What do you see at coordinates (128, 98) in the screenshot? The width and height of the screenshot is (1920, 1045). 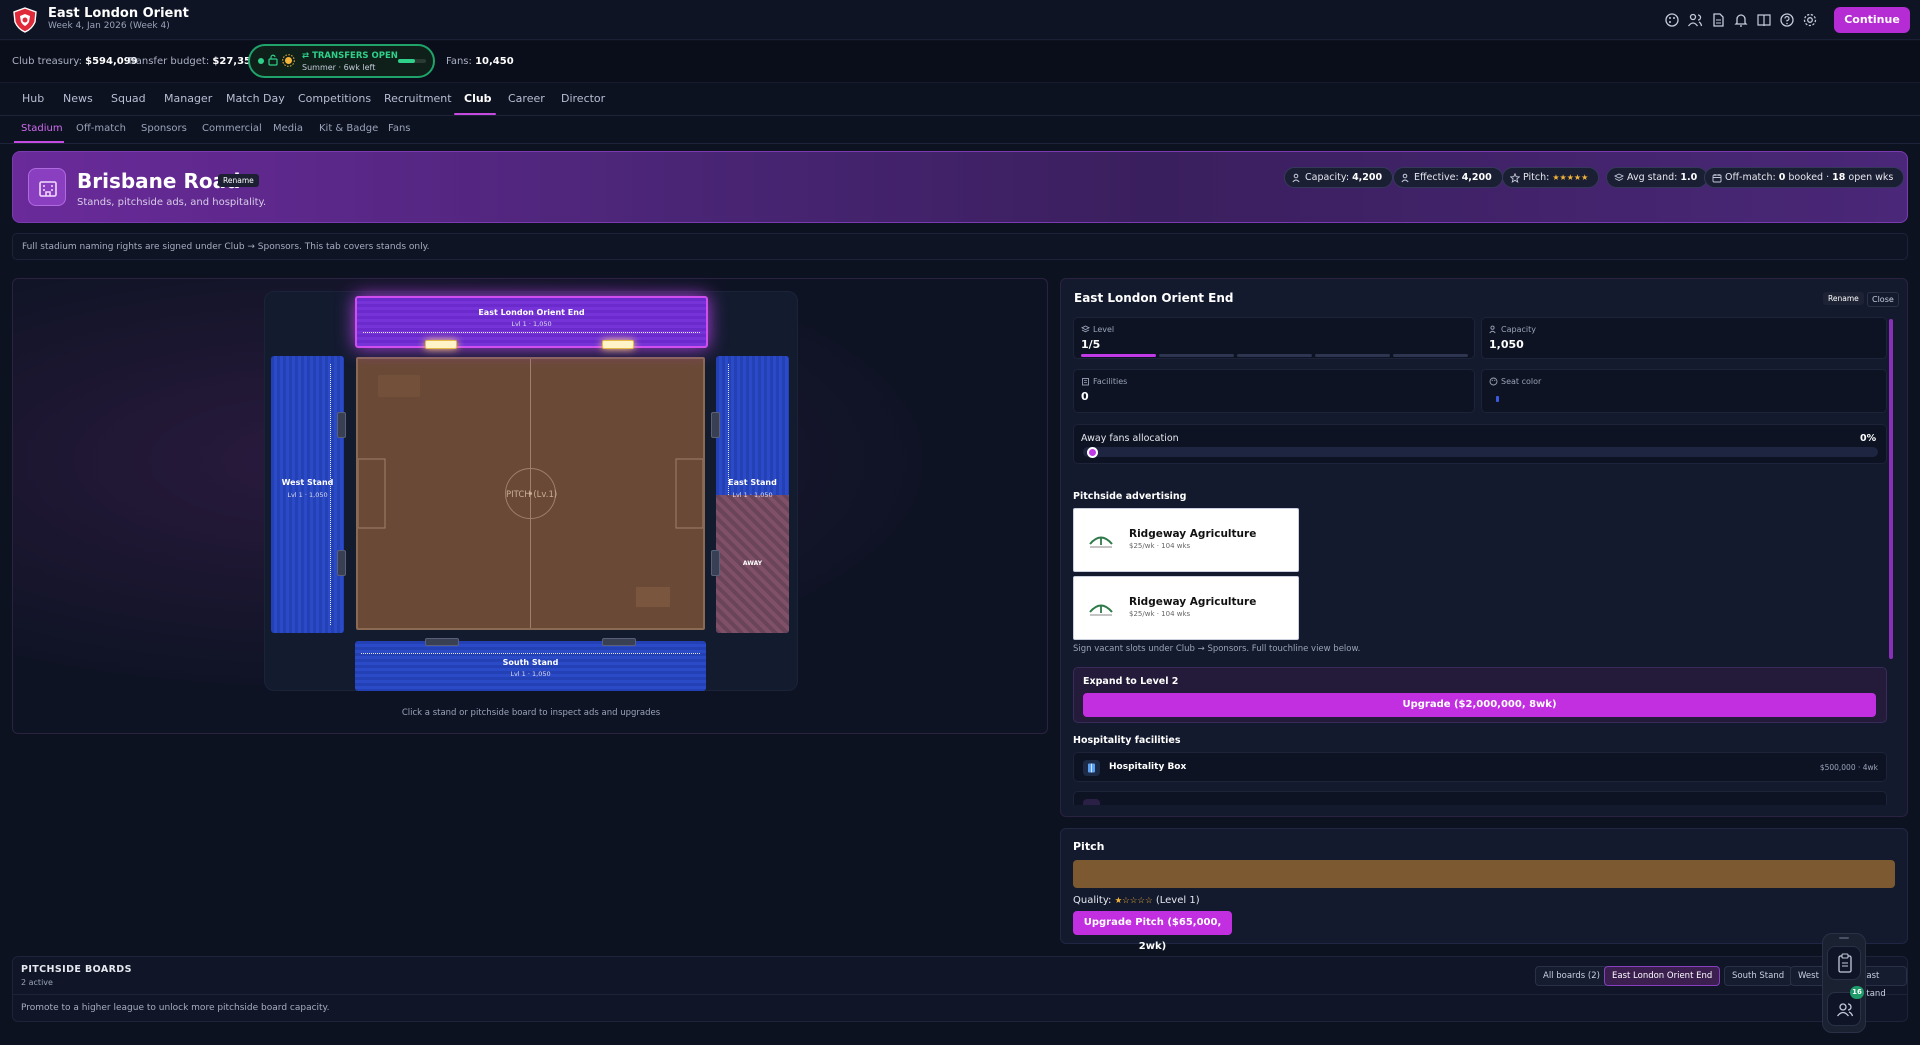 I see `nav-squad: Squad` at bounding box center [128, 98].